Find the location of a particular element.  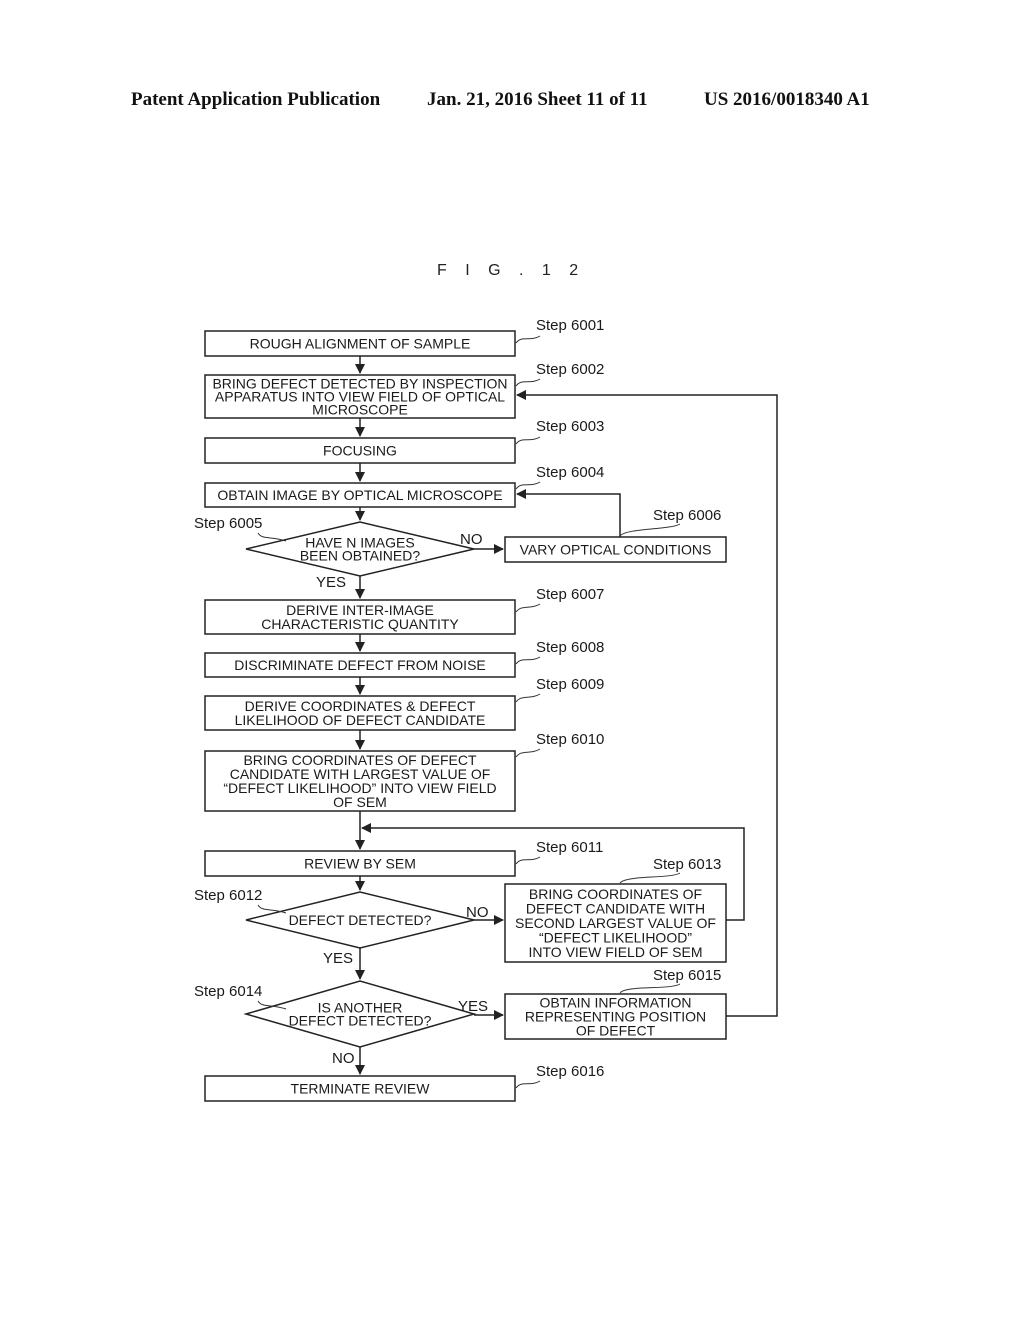

box-text-line: TERMINATE REVIEW is located at coordinates (361, 1089).